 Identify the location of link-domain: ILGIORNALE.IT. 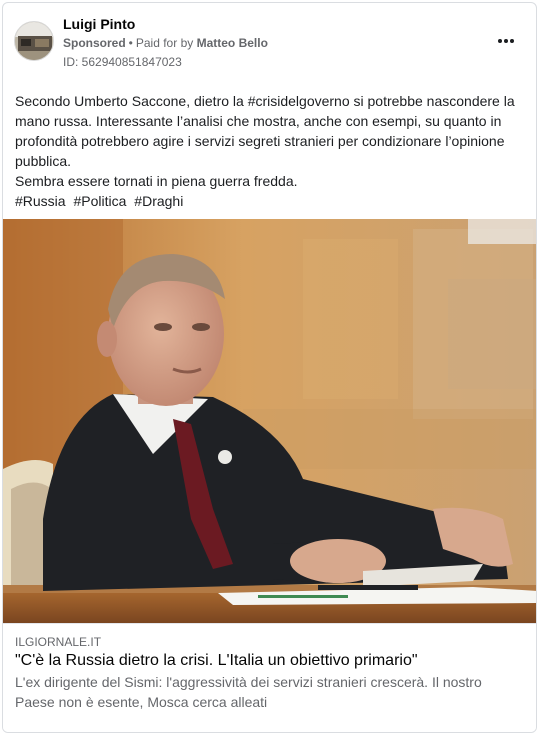
(58, 642).